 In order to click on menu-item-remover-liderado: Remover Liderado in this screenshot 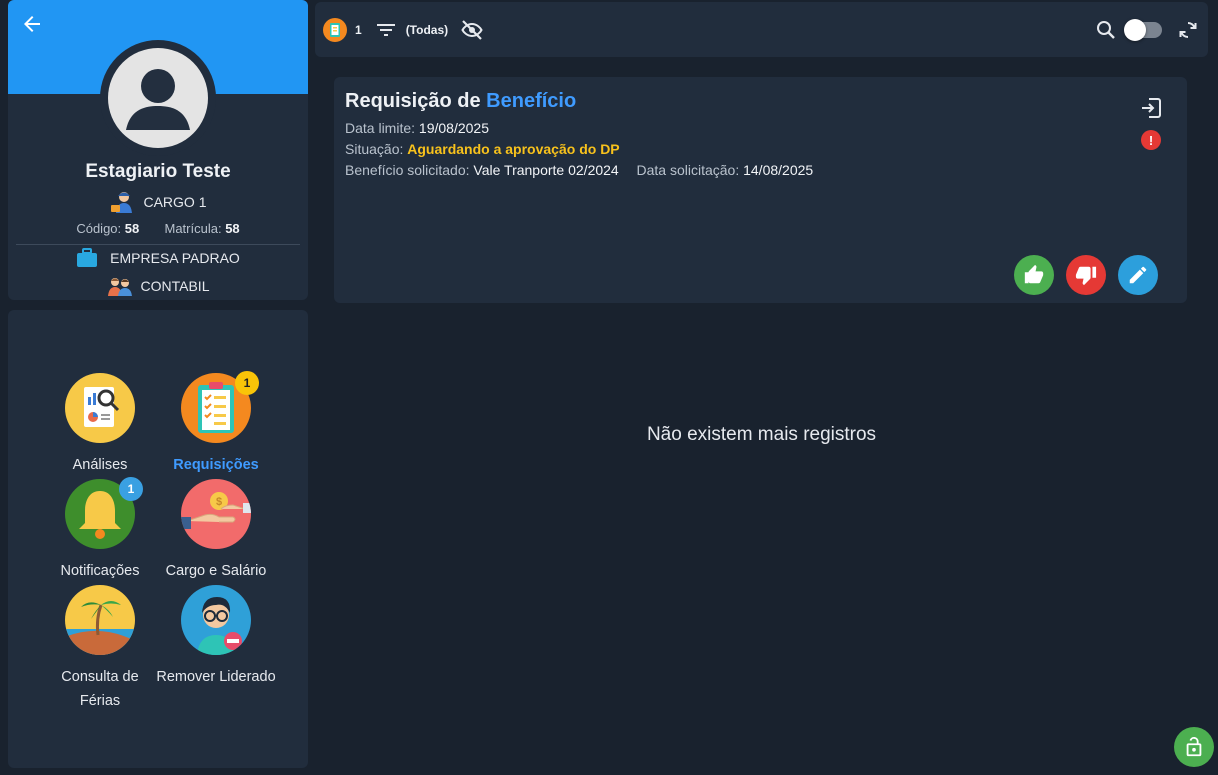, I will do `click(216, 637)`.